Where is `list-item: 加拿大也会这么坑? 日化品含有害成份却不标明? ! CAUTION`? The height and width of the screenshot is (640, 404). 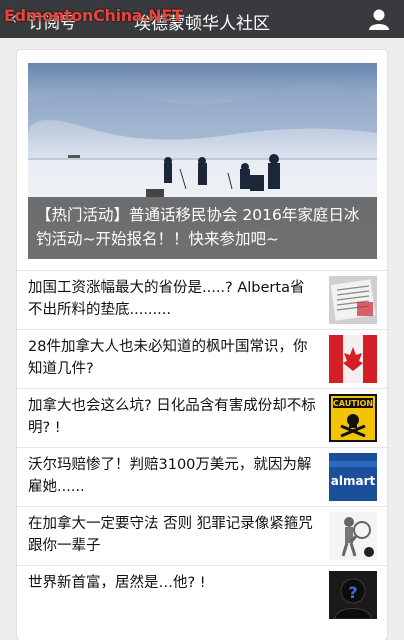
list-item: 加拿大也会这么坑? 日化品含有害成份却不标明? ! CAUTION is located at coordinates (202, 417).